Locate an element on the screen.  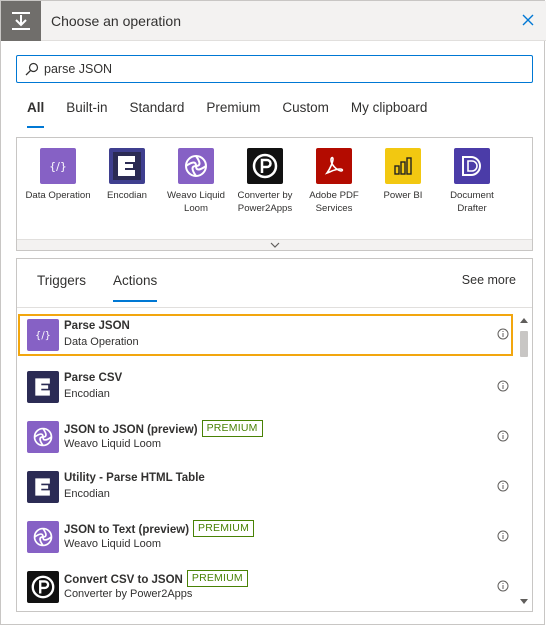
operation-step-icon is located at coordinates (21, 21).